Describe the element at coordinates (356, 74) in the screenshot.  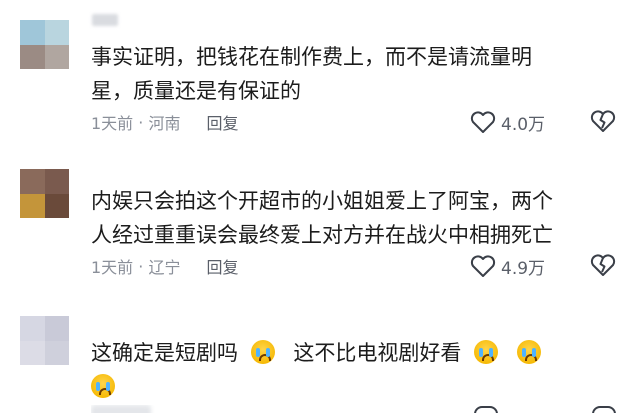
I see `comment-text: 事实证明，把钱花在制作费上，而不是请流量明 星，质量还是有保证的` at that location.